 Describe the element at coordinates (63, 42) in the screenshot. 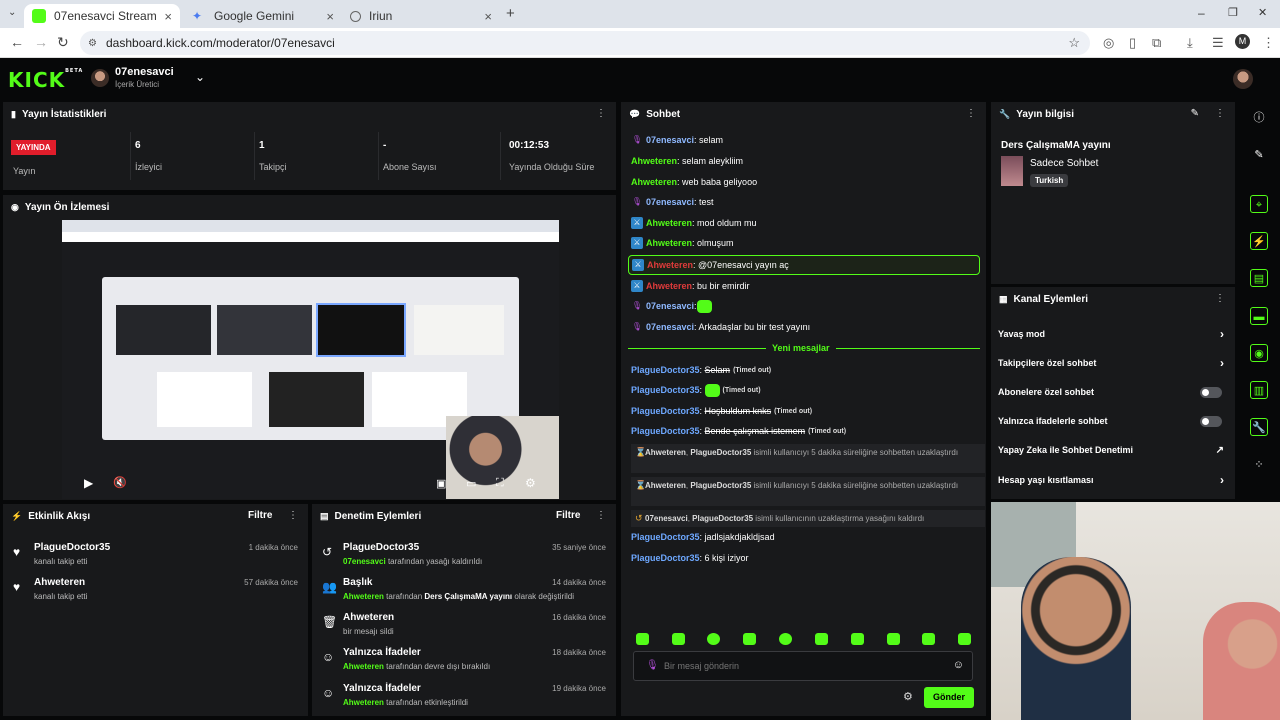

I see `reload-icon: ↻` at that location.